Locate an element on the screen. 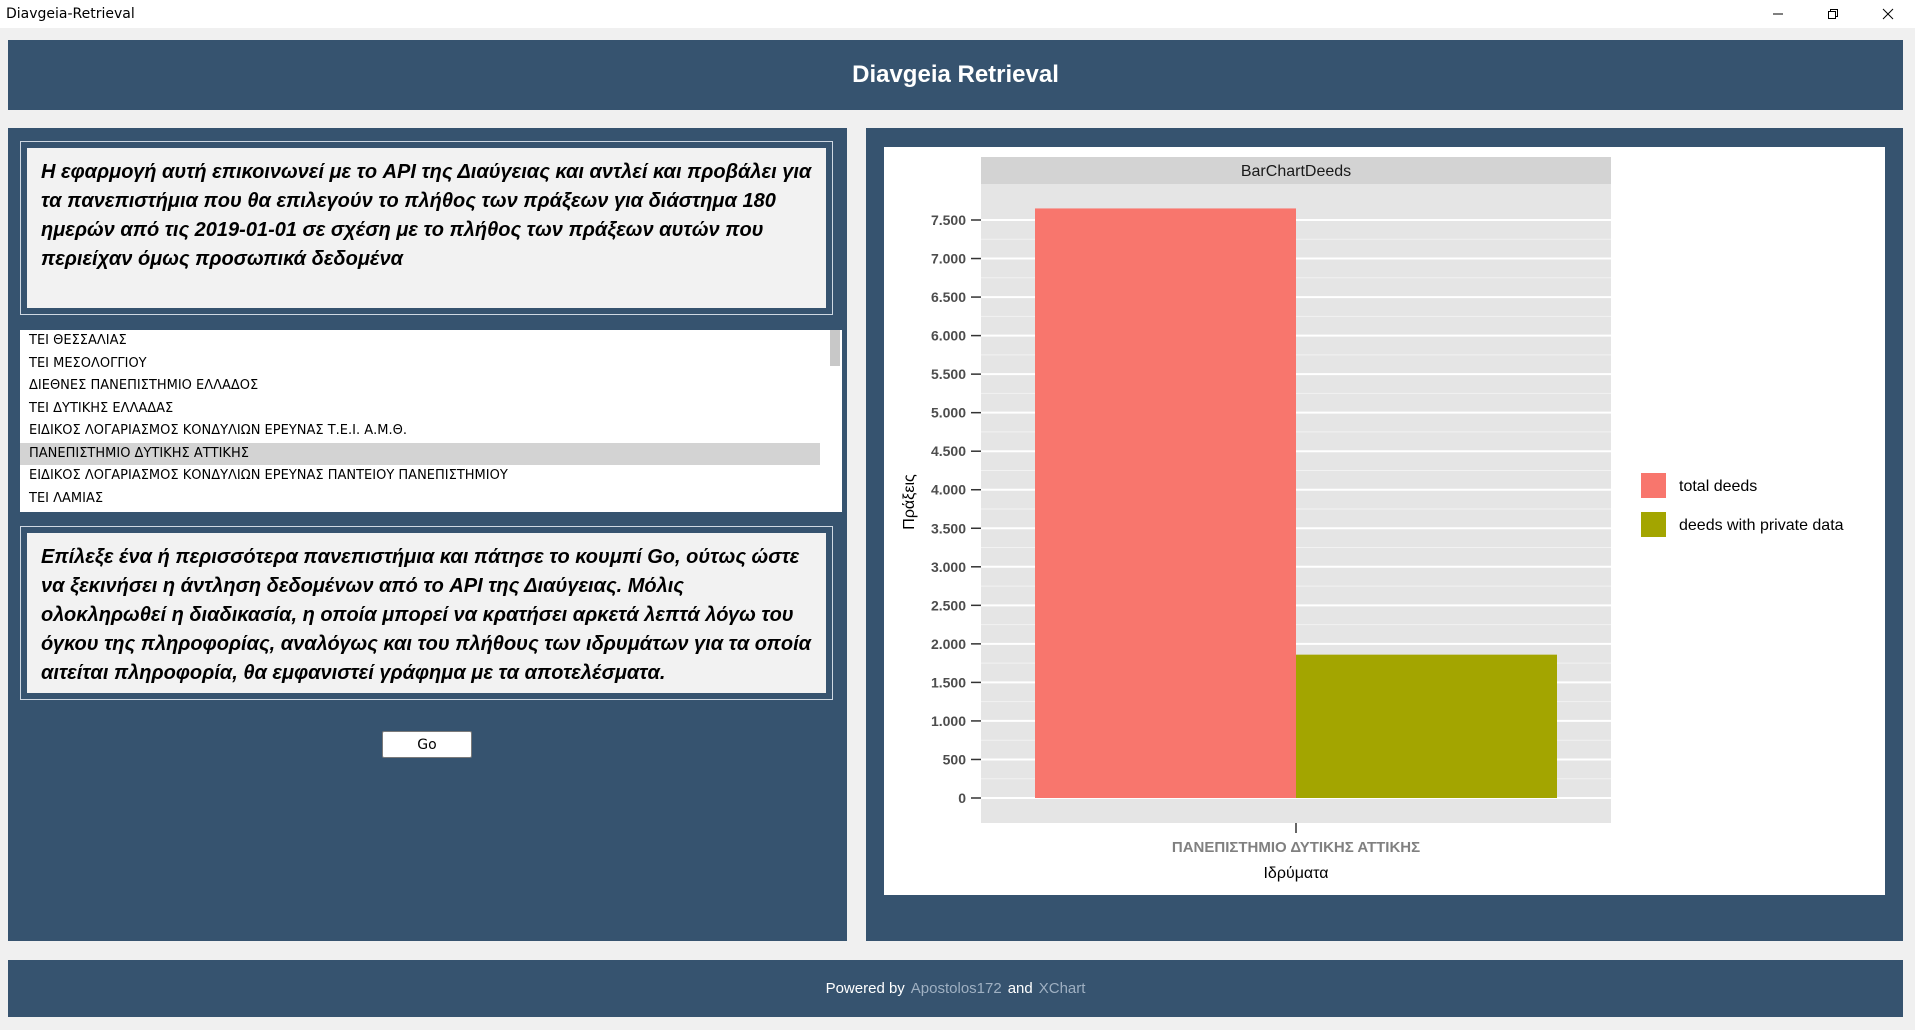 Image resolution: width=1915 pixels, height=1030 pixels. close-icon is located at coordinates (1887, 14).